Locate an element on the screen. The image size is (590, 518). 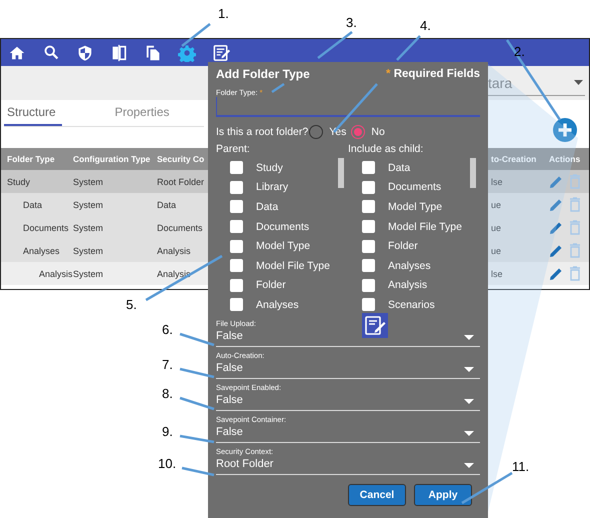
required-fields-note: * Required Fields is located at coordinates (433, 74).